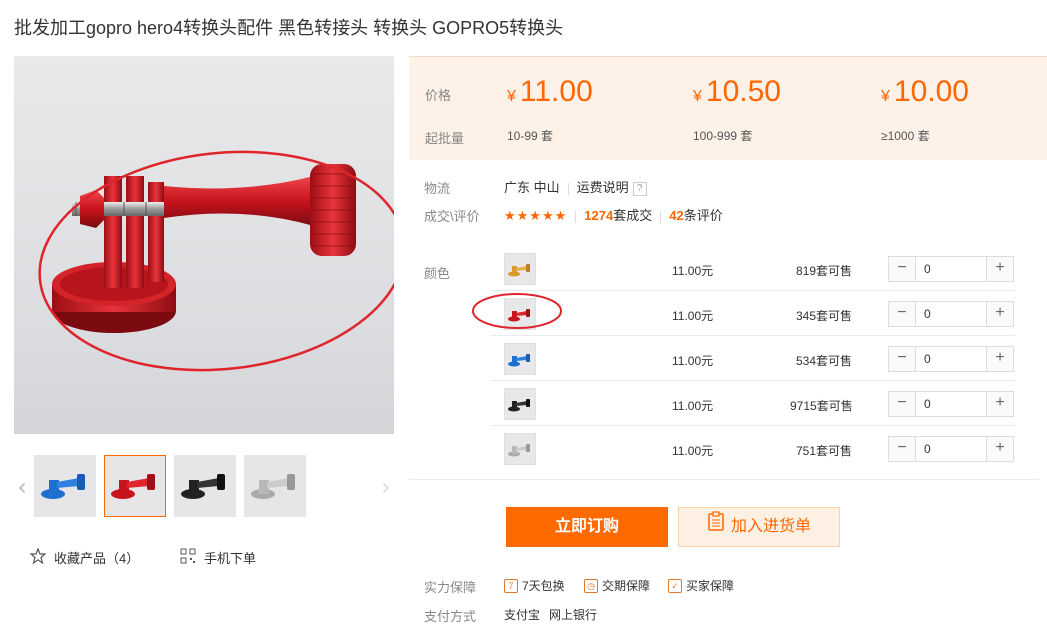 This screenshot has width=1047, height=636. I want to click on ship-from-location: 广东 中山, so click(532, 187).